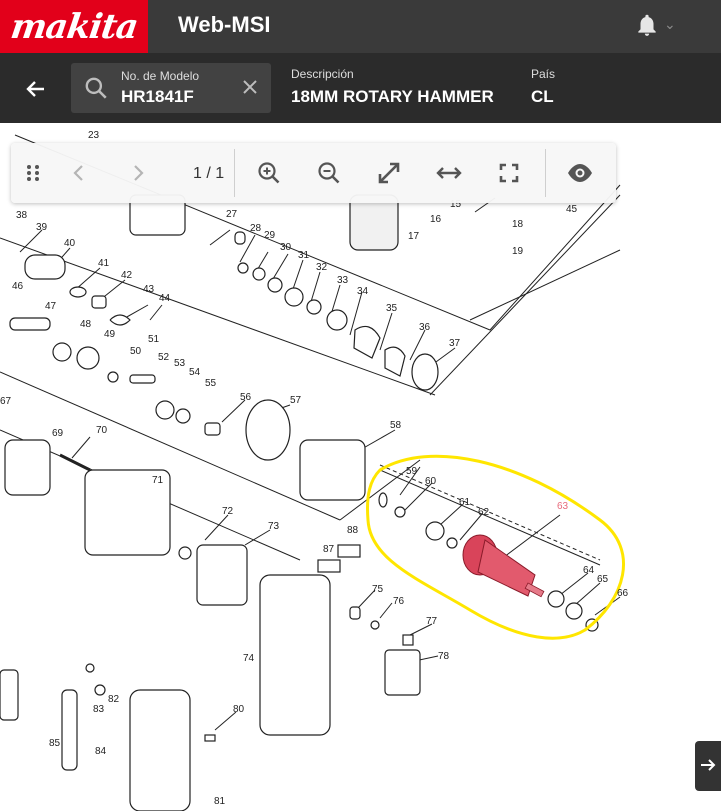 The image size is (721, 811). Describe the element at coordinates (256, 228) in the screenshot. I see `part-label: 28` at that location.